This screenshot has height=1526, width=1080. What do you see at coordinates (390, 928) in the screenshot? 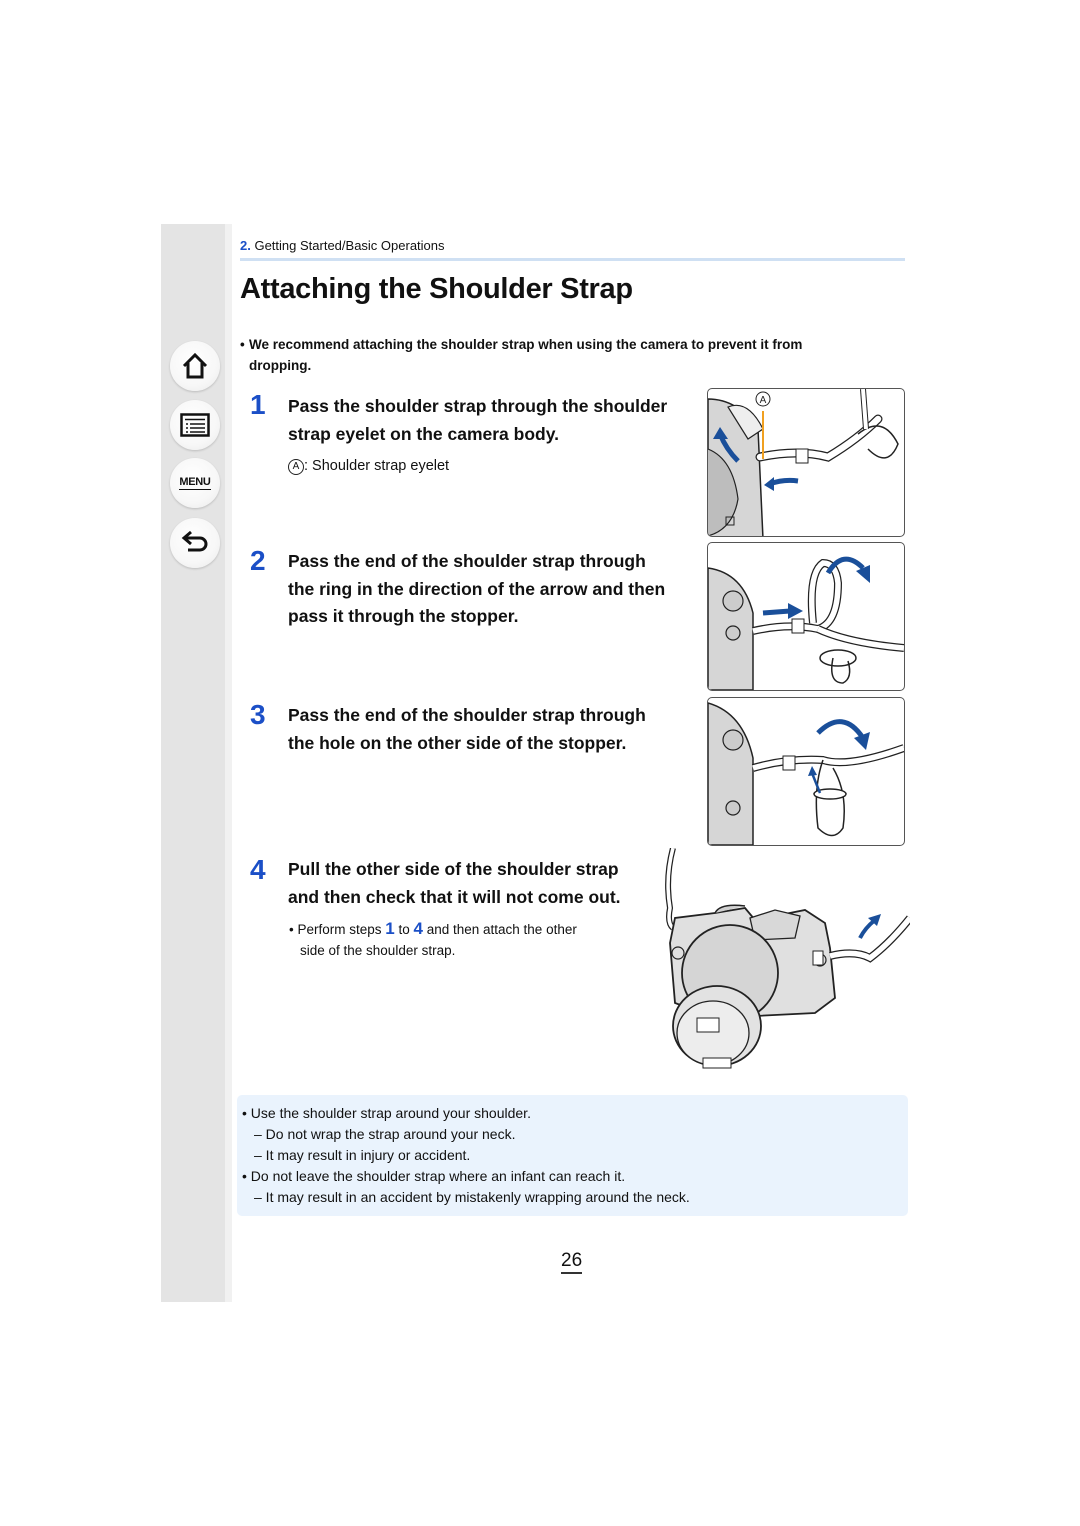
I see `step-ref-1: 1` at bounding box center [390, 928].